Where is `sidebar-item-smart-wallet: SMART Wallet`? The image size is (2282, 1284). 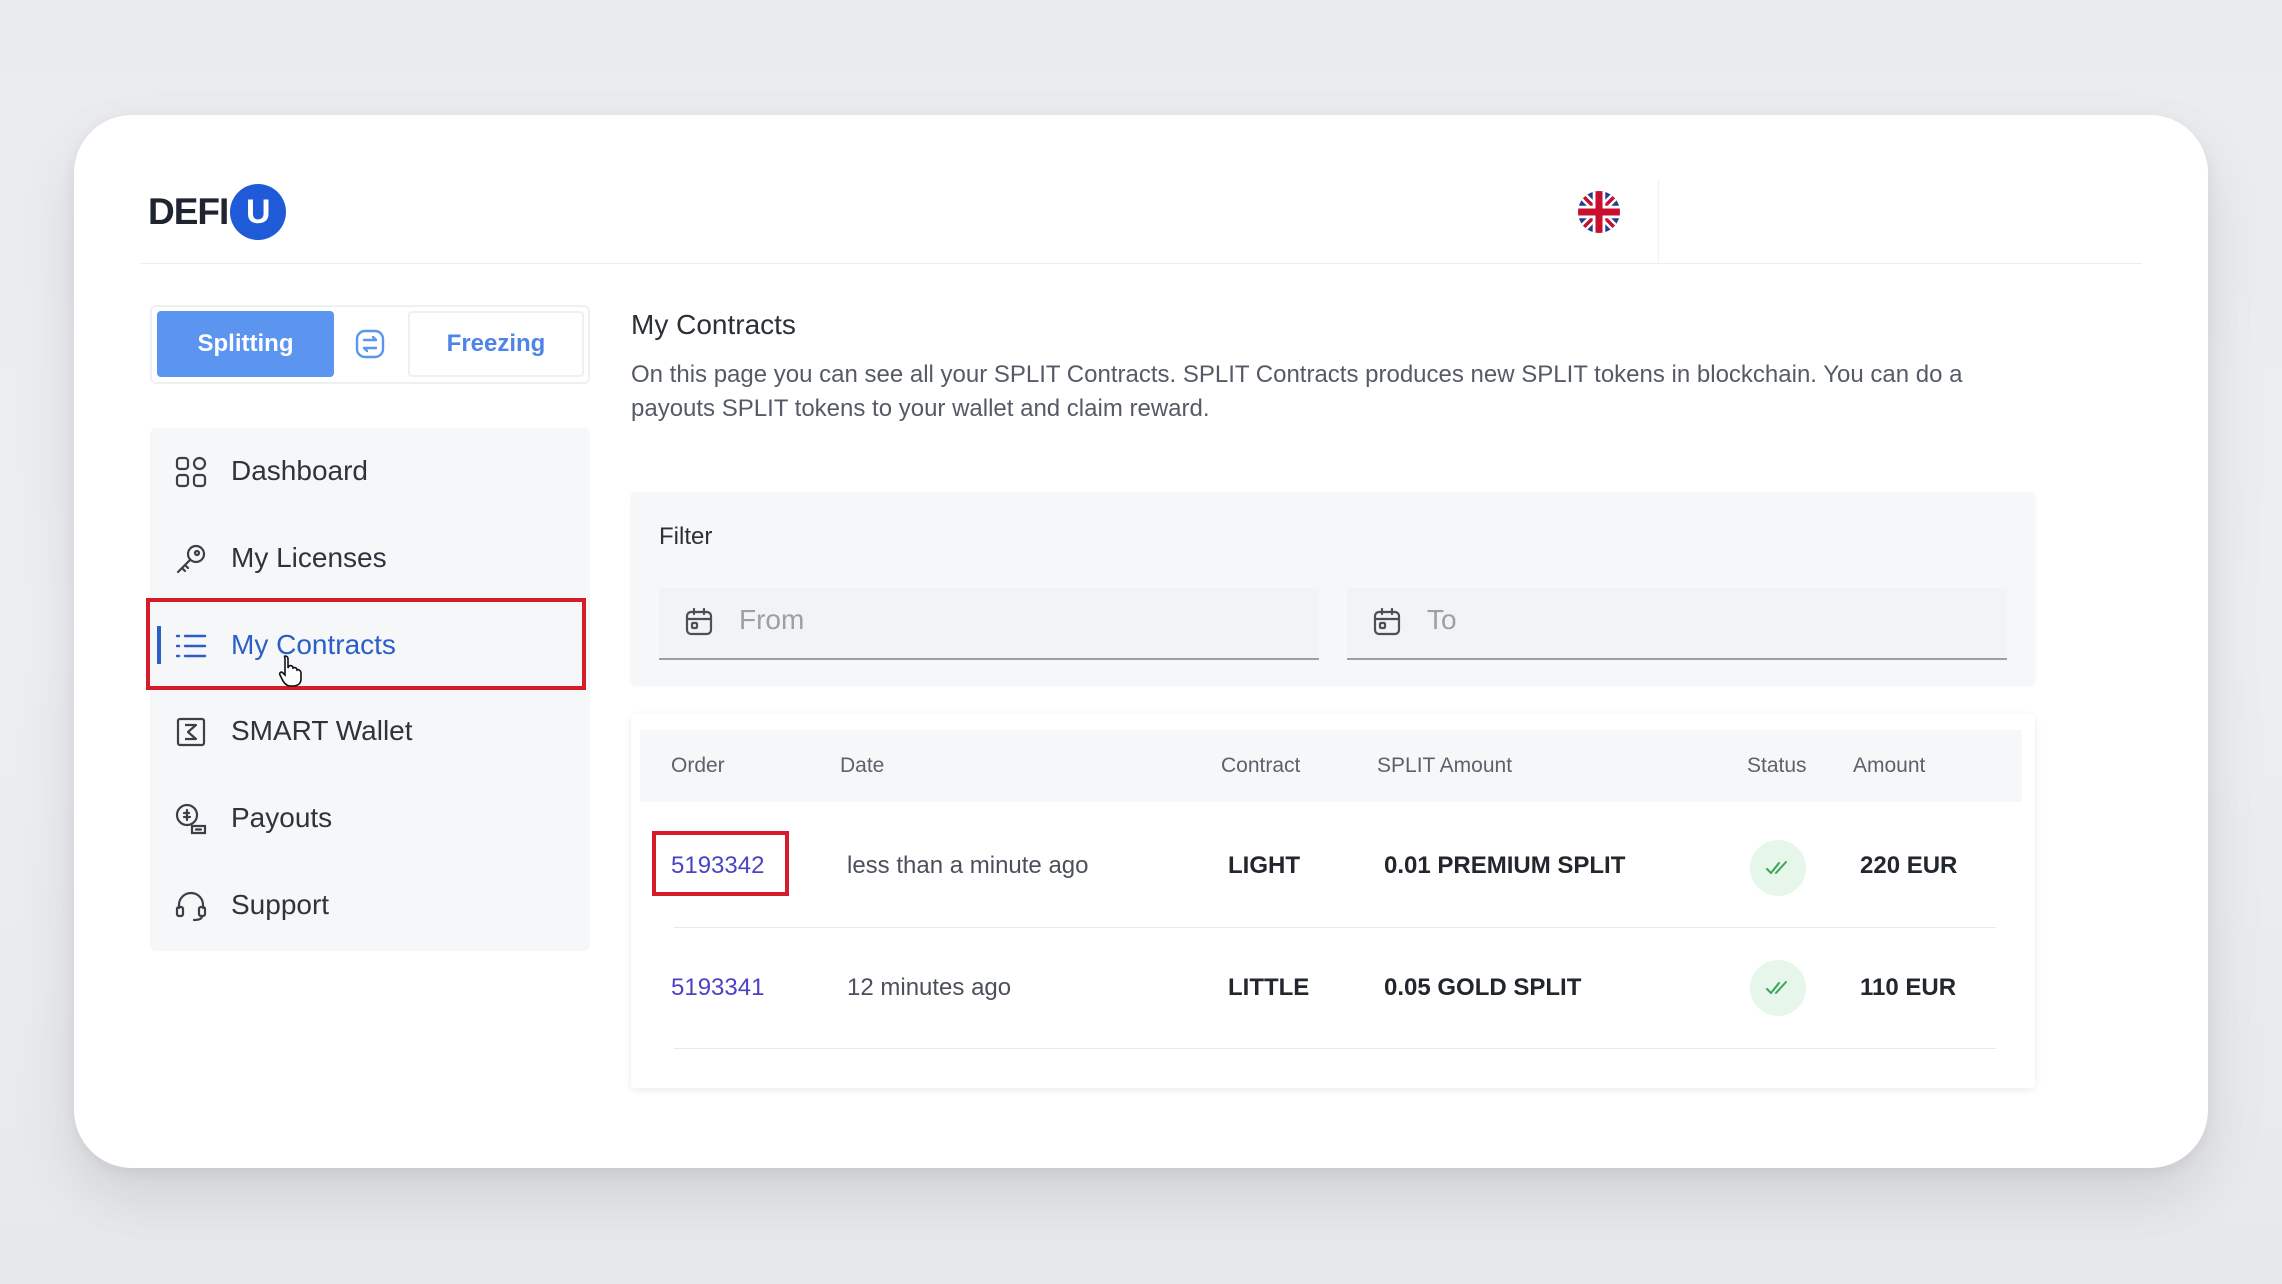 sidebar-item-smart-wallet: SMART Wallet is located at coordinates (370, 731).